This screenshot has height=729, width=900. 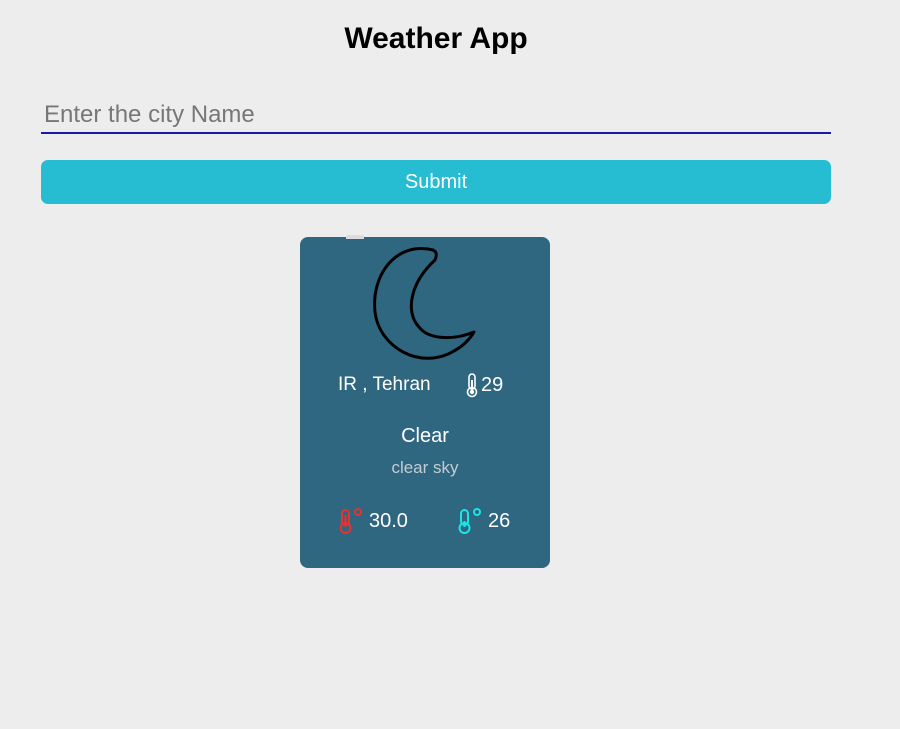 What do you see at coordinates (492, 384) in the screenshot?
I see `temperature-value: 29` at bounding box center [492, 384].